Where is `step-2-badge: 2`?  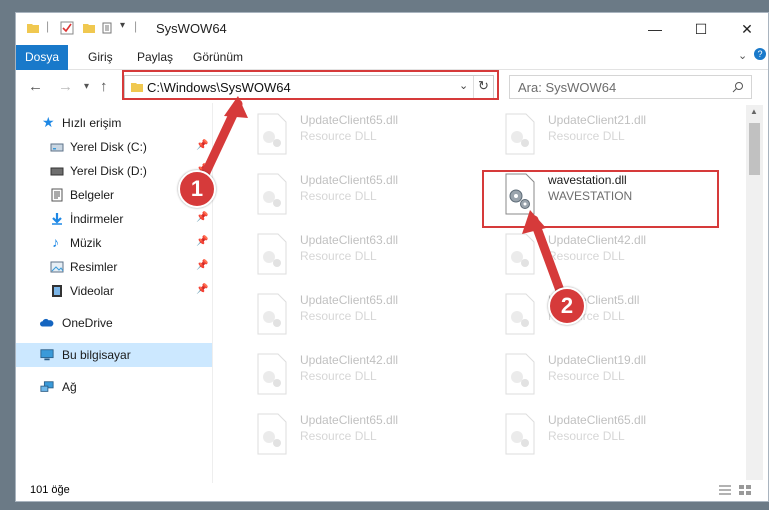 step-2-badge: 2 is located at coordinates (567, 306).